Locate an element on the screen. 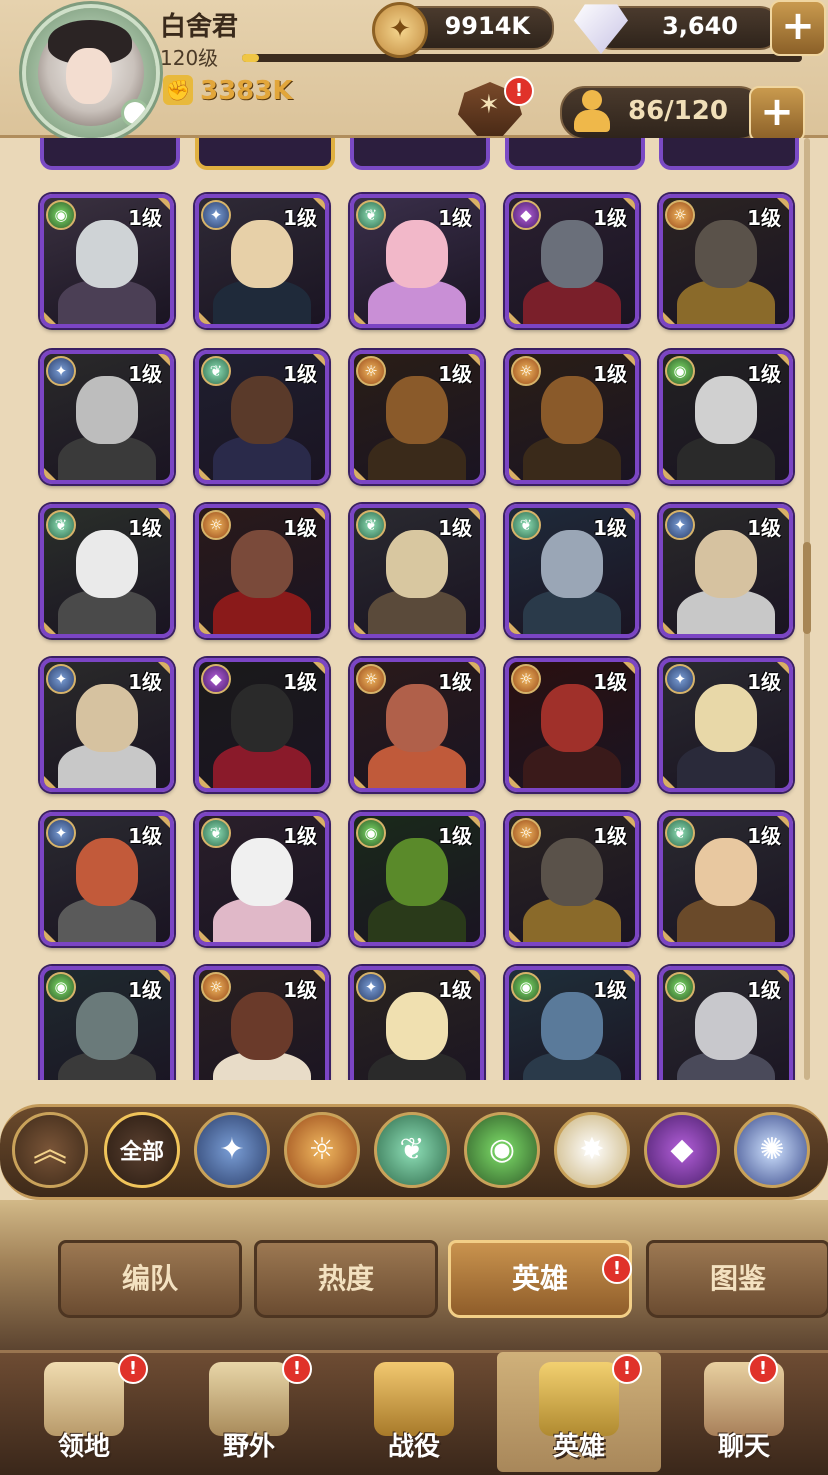 The width and height of the screenshot is (828, 1475). player-avatar is located at coordinates (91, 73).